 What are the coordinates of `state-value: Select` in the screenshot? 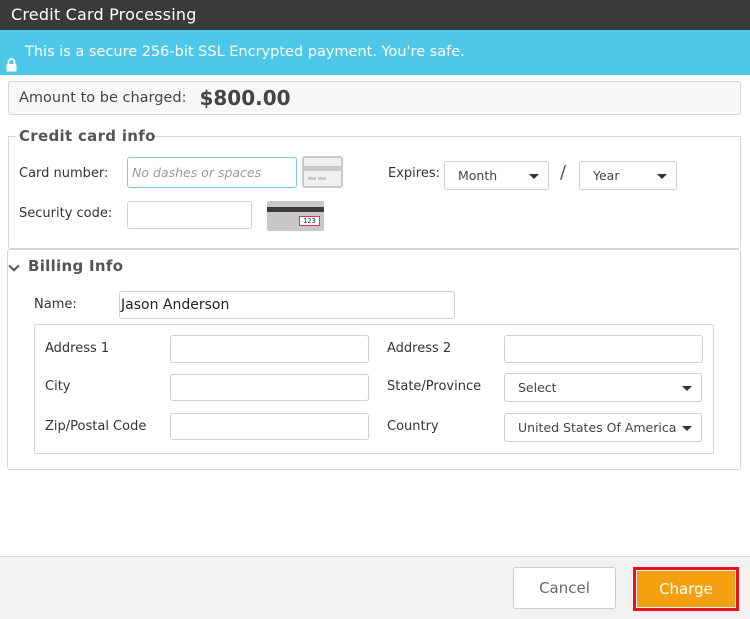 It's located at (537, 387).